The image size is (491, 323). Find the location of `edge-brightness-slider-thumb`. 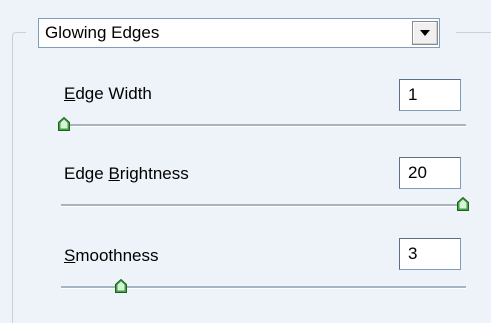

edge-brightness-slider-thumb is located at coordinates (463, 204).